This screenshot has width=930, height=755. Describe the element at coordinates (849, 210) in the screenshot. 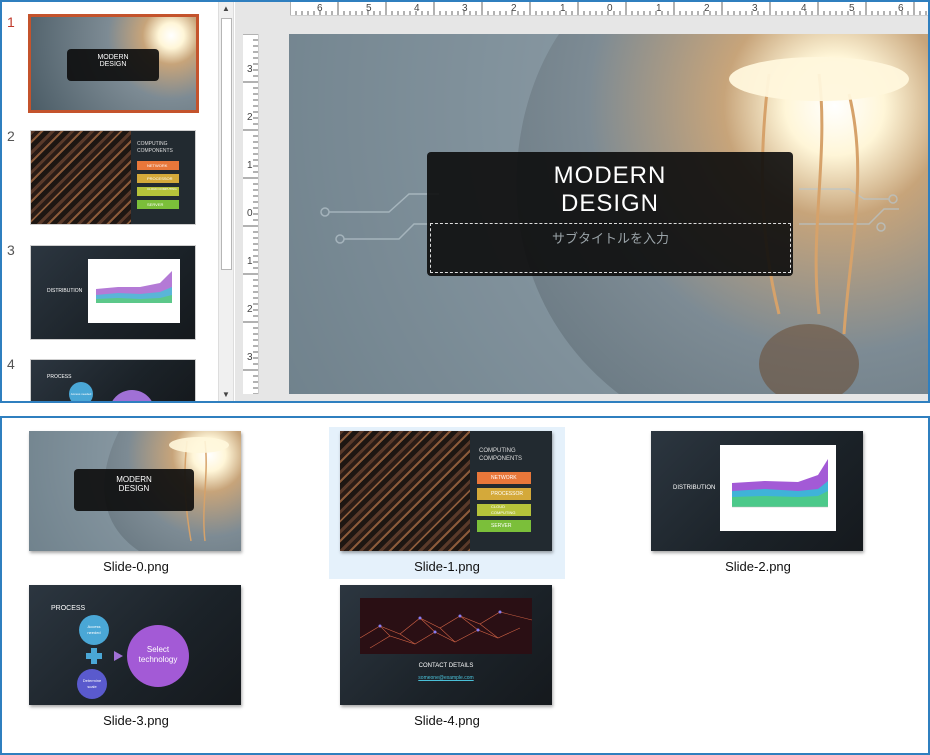

I see `circuit-lines-right` at that location.